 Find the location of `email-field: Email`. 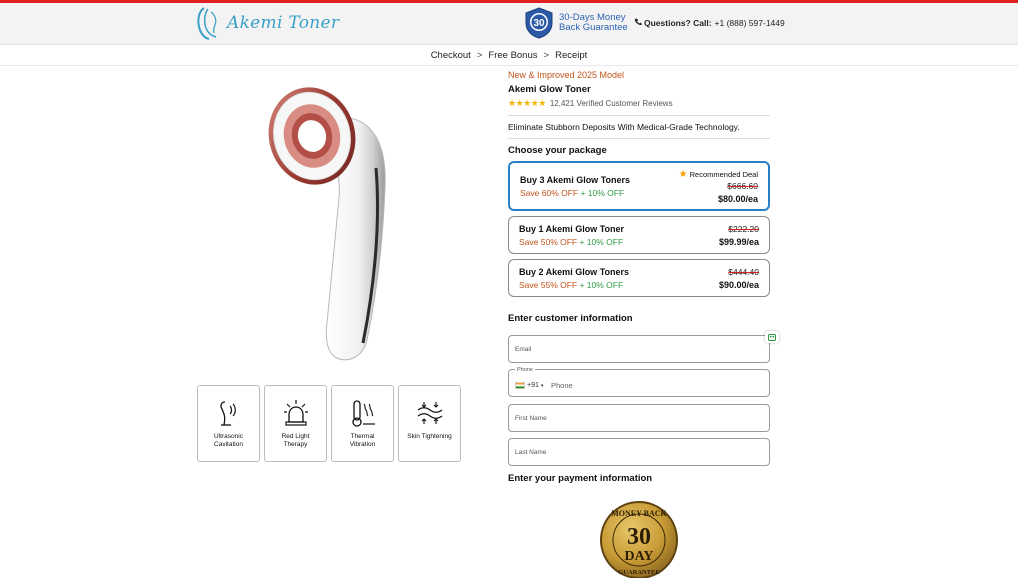

email-field: Email is located at coordinates (639, 349).